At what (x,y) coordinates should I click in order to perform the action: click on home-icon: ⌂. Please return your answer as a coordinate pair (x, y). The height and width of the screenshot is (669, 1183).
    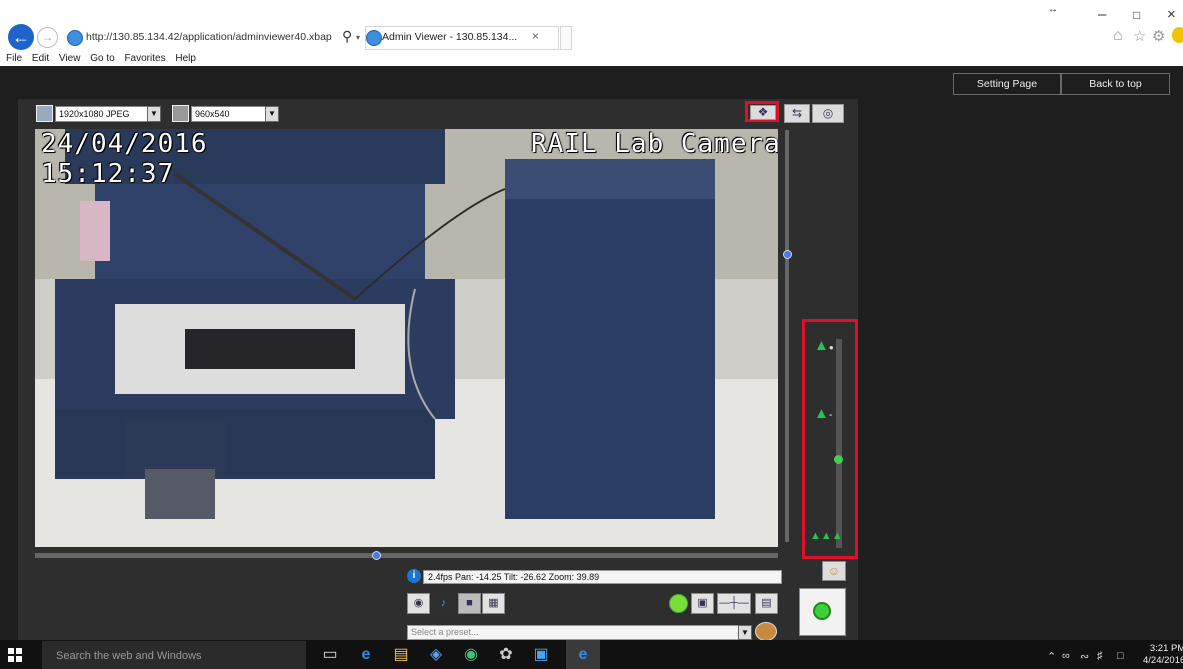
    Looking at the image, I should click on (1118, 36).